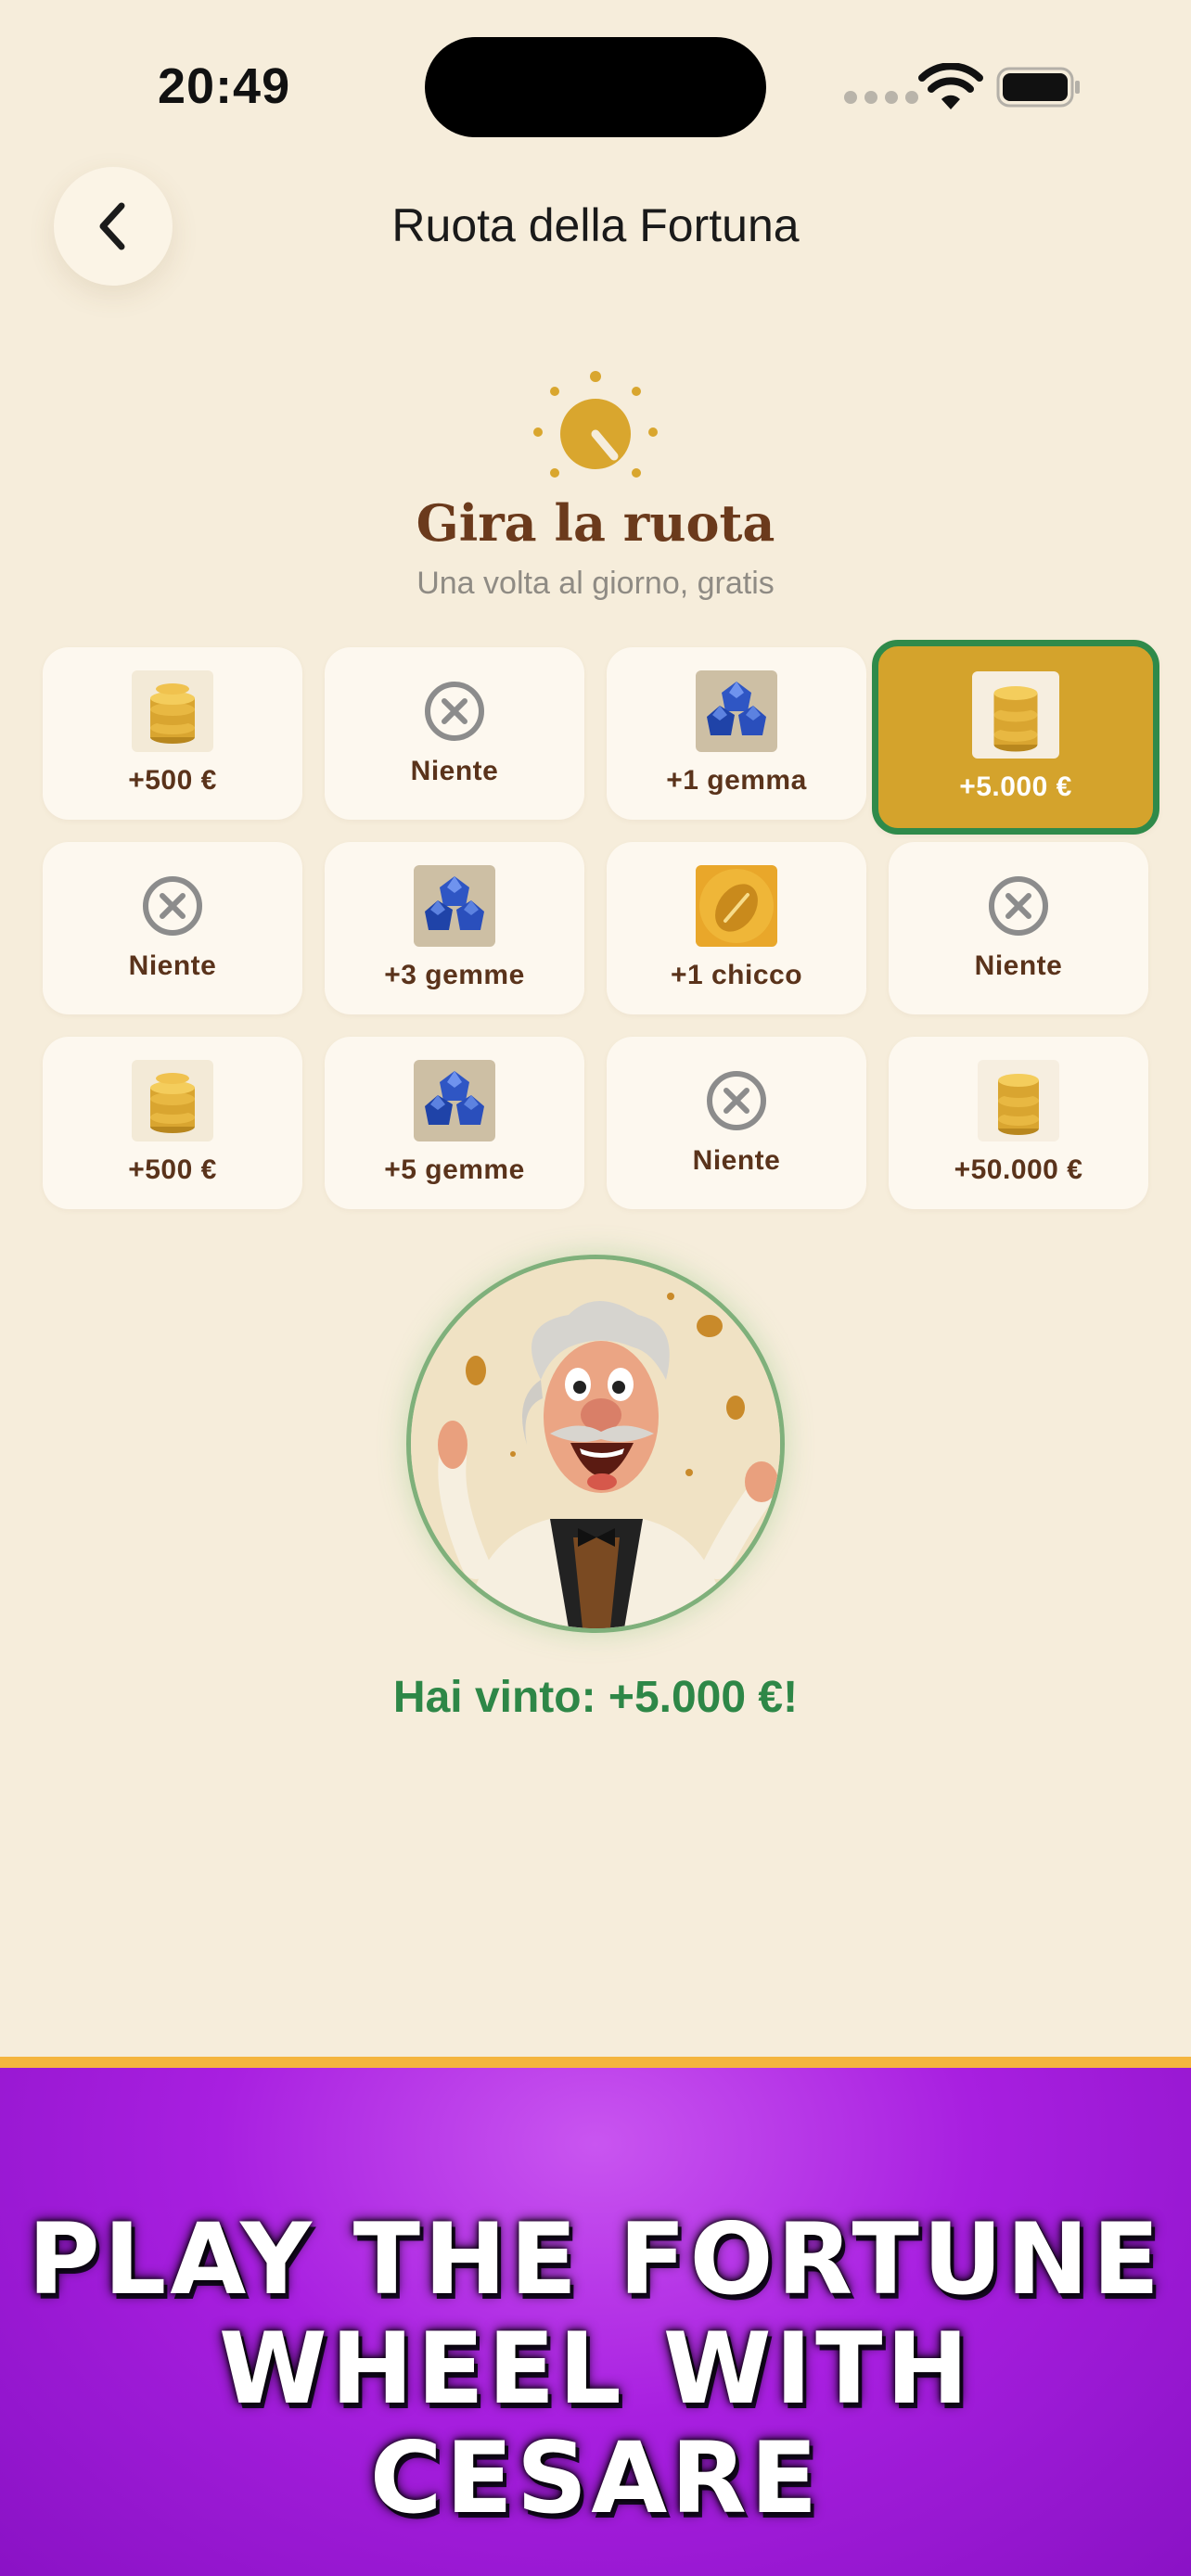 This screenshot has width=1191, height=2576. What do you see at coordinates (595, 1444) in the screenshot?
I see `cesare-avatar` at bounding box center [595, 1444].